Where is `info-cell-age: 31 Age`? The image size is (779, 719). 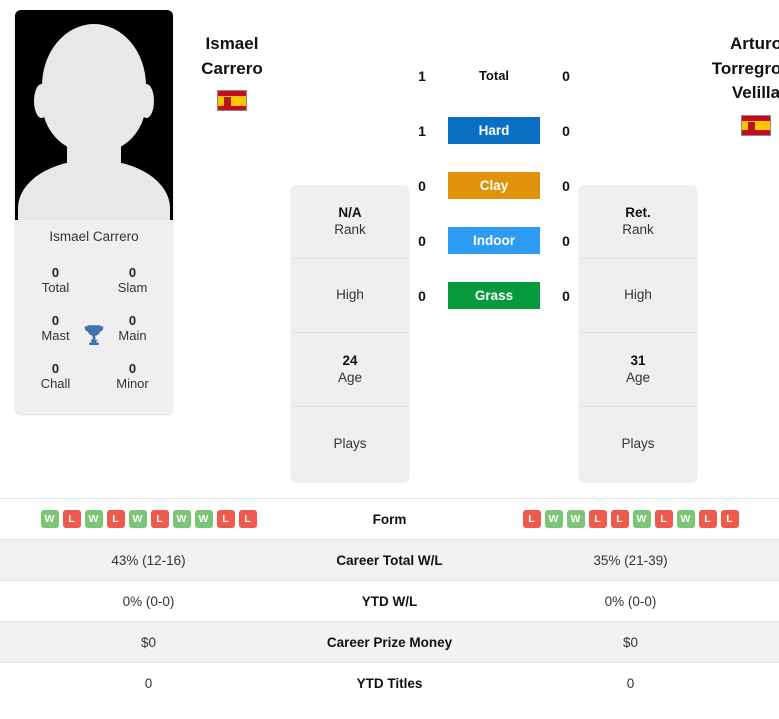
info-cell-age: 31 Age is located at coordinates (638, 370).